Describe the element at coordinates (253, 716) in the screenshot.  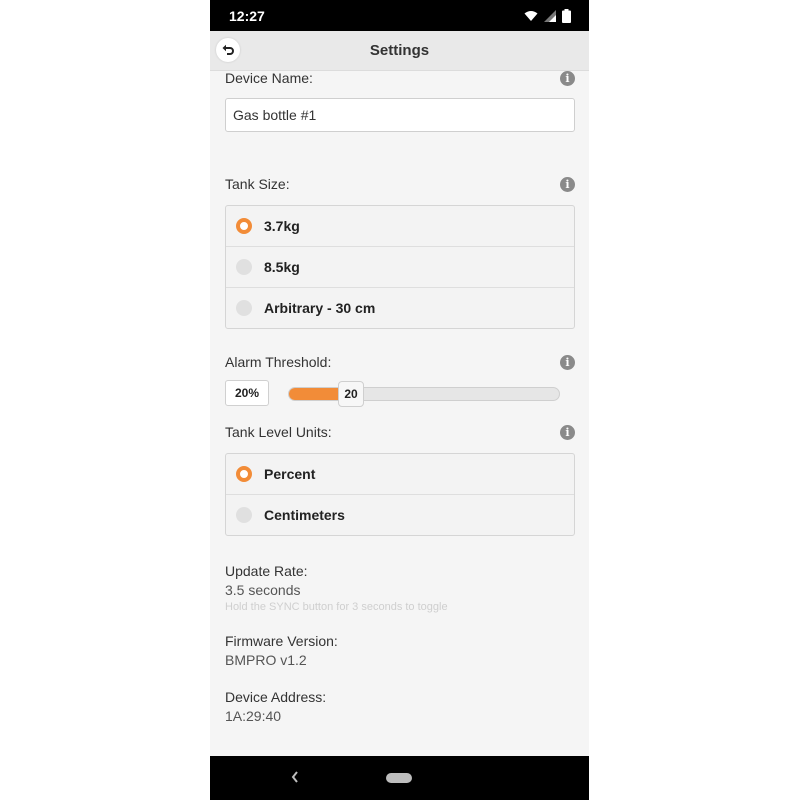
I see `device-address-value: 1A:29:40` at that location.